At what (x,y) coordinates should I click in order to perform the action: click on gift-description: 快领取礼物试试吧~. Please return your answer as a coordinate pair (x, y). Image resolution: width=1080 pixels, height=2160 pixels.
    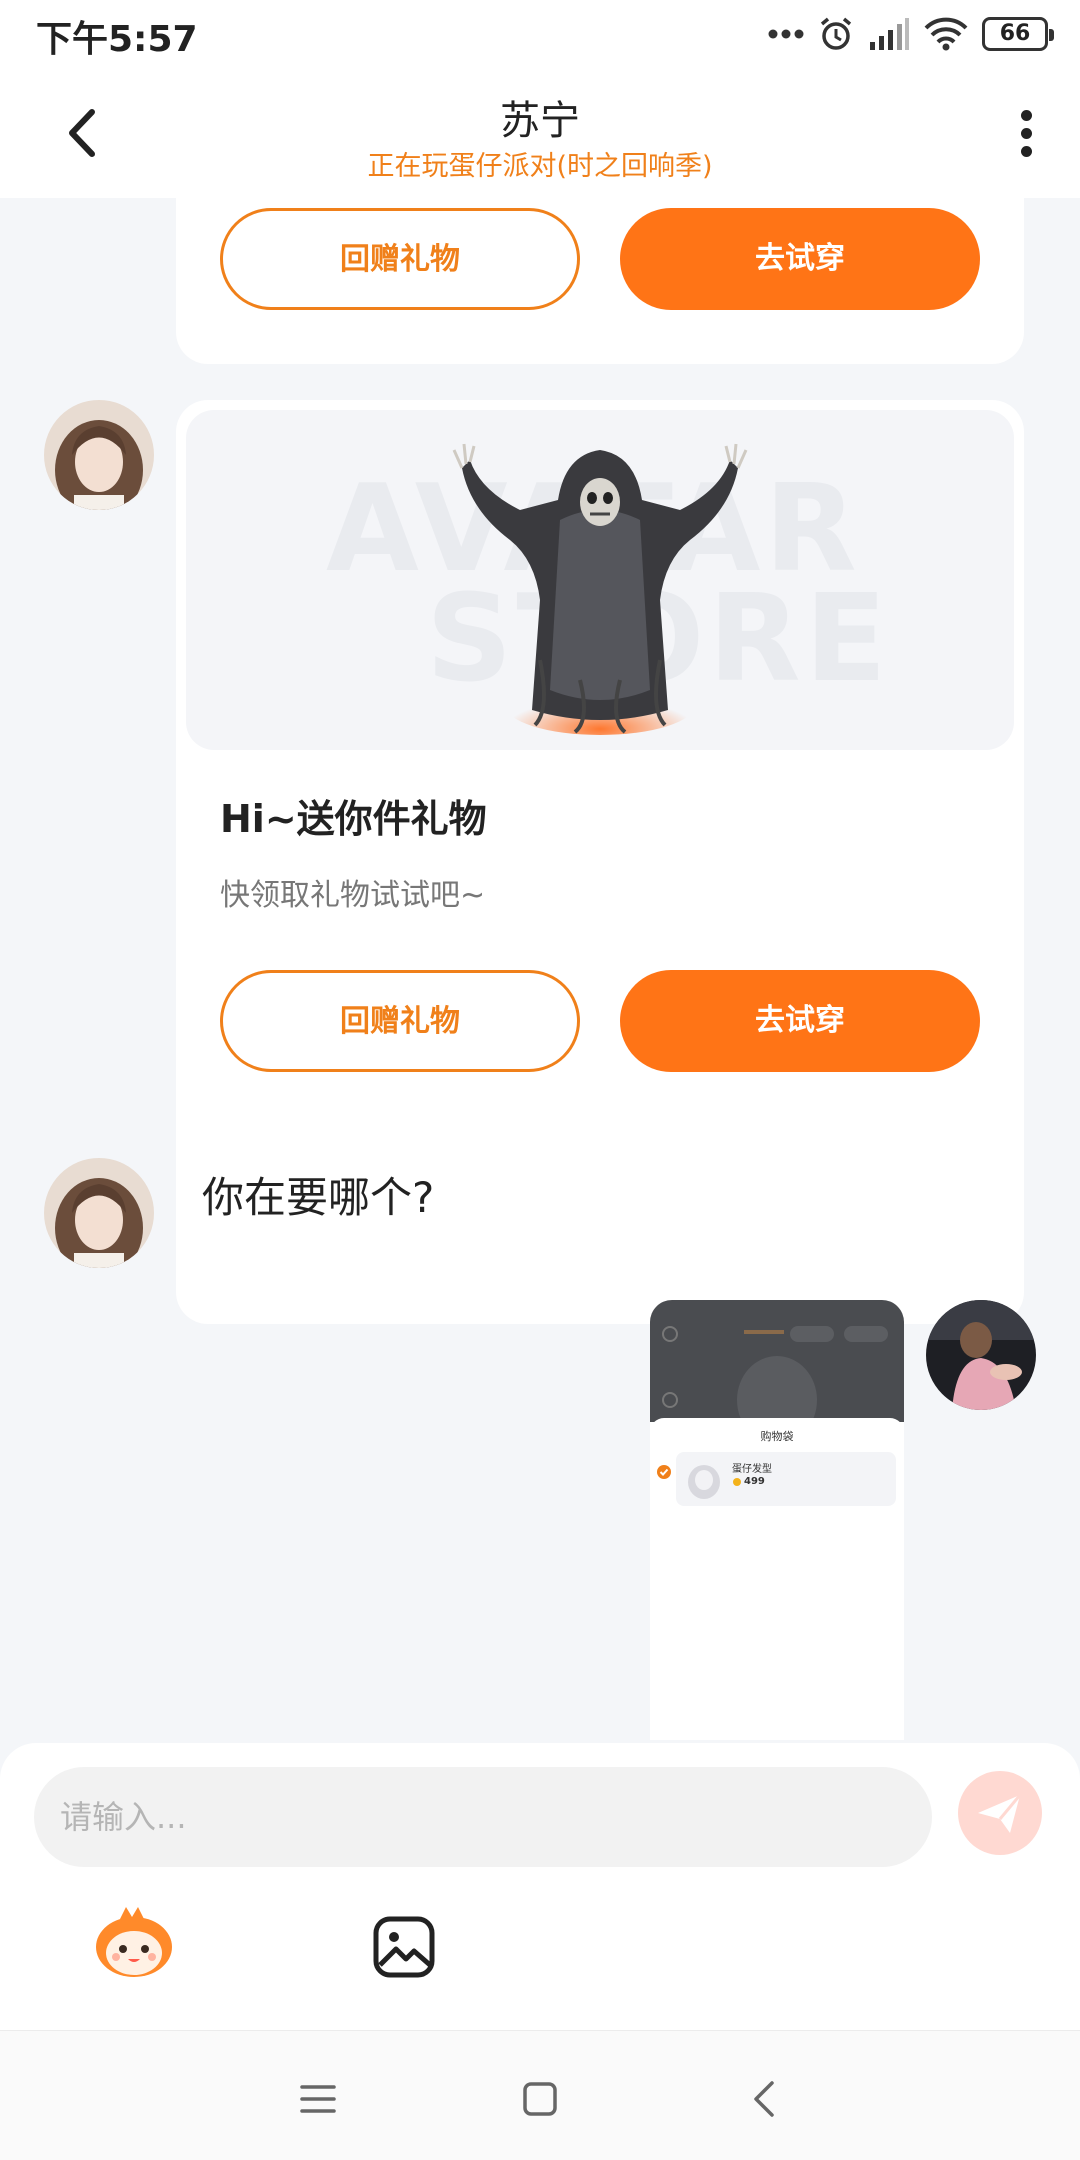
    Looking at the image, I should click on (353, 895).